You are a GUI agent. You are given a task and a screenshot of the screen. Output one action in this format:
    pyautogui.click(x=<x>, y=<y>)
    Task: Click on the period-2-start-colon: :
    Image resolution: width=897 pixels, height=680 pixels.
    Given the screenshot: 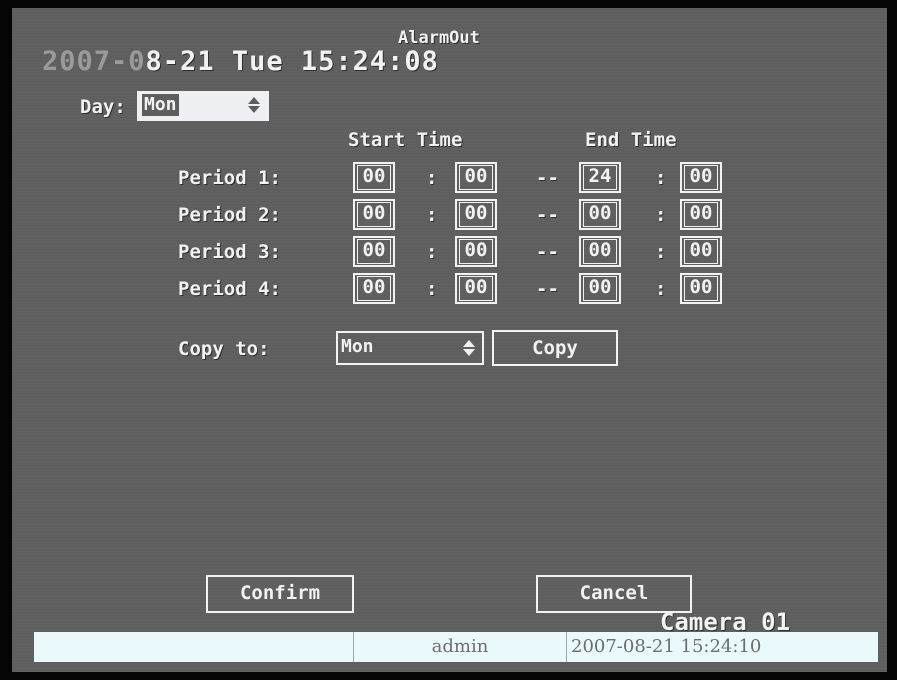 What is the action you would take?
    pyautogui.click(x=432, y=215)
    